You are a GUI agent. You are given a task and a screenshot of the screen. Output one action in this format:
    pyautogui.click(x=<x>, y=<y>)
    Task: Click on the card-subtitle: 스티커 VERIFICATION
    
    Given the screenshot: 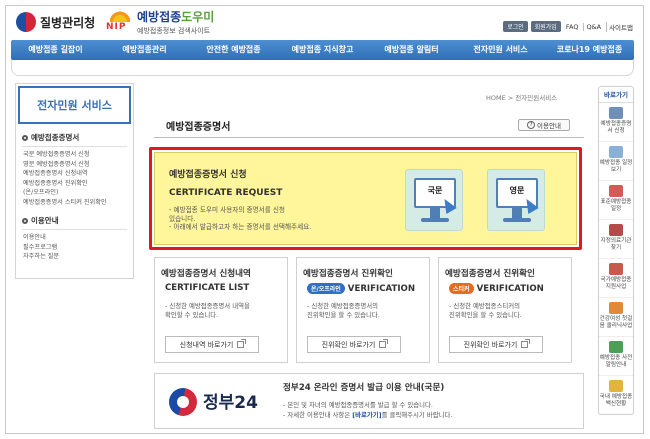 What is the action you would take?
    pyautogui.click(x=496, y=288)
    